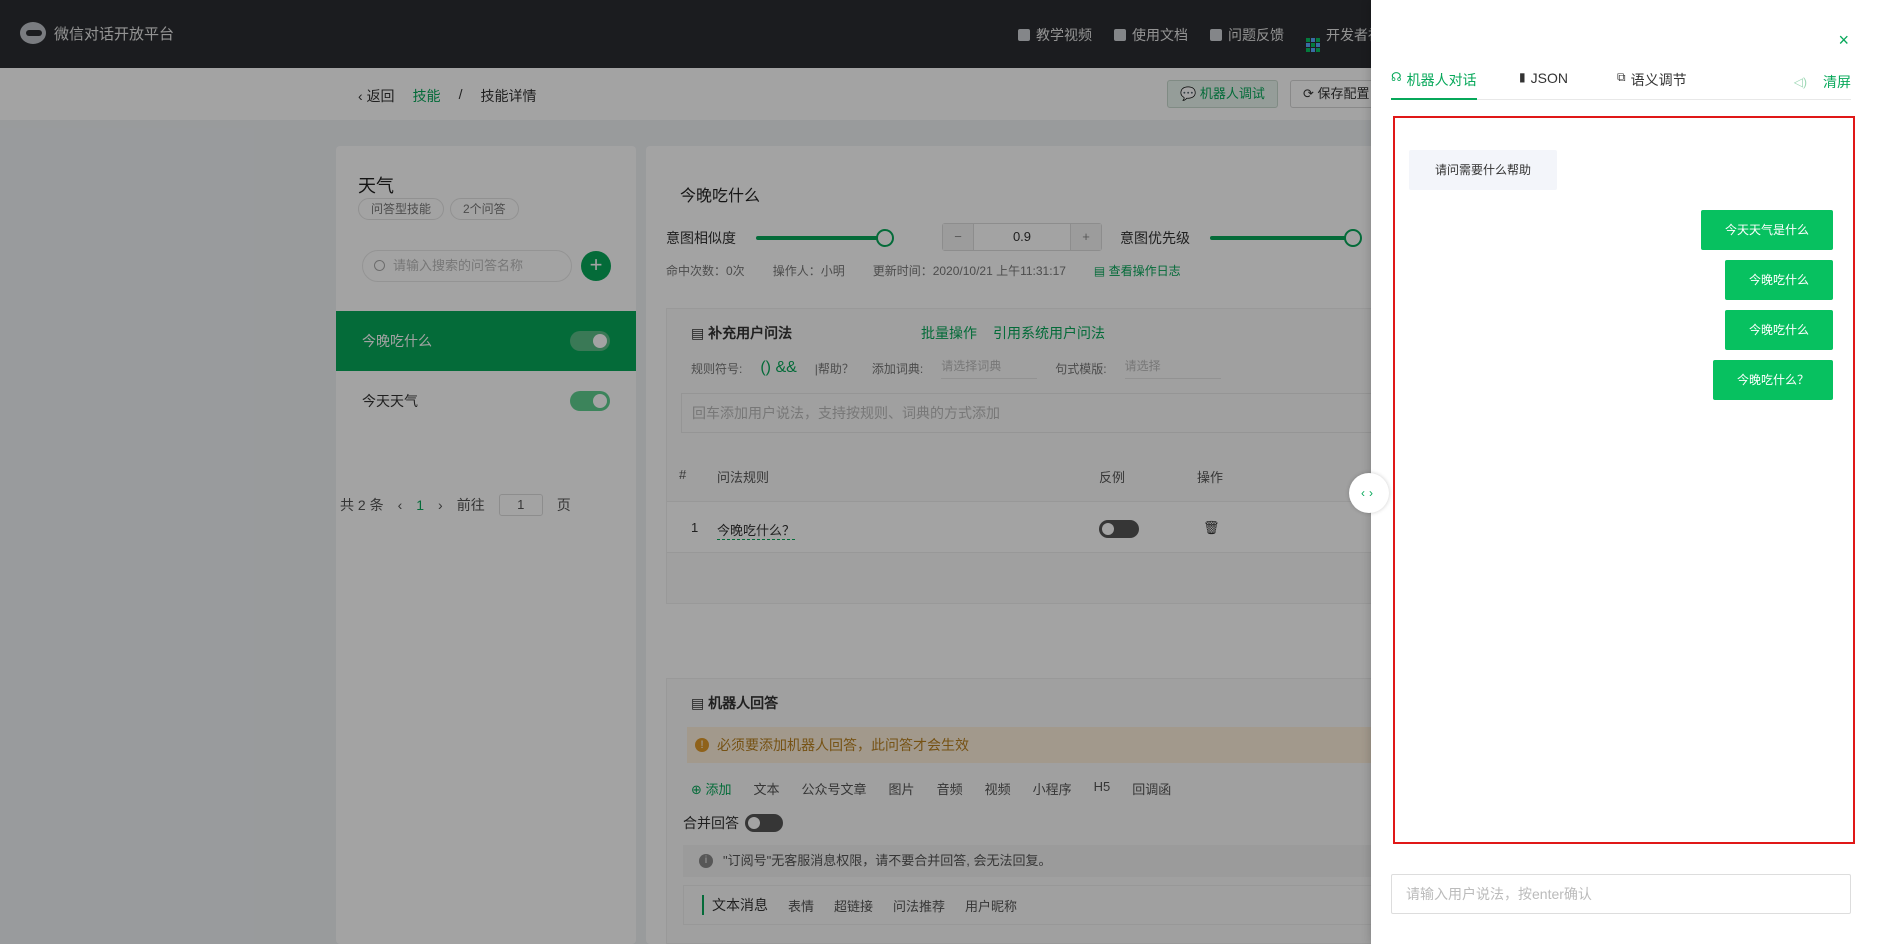  Describe the element at coordinates (1483, 170) in the screenshot. I see `bot-message: 请问需要什么帮助` at that location.